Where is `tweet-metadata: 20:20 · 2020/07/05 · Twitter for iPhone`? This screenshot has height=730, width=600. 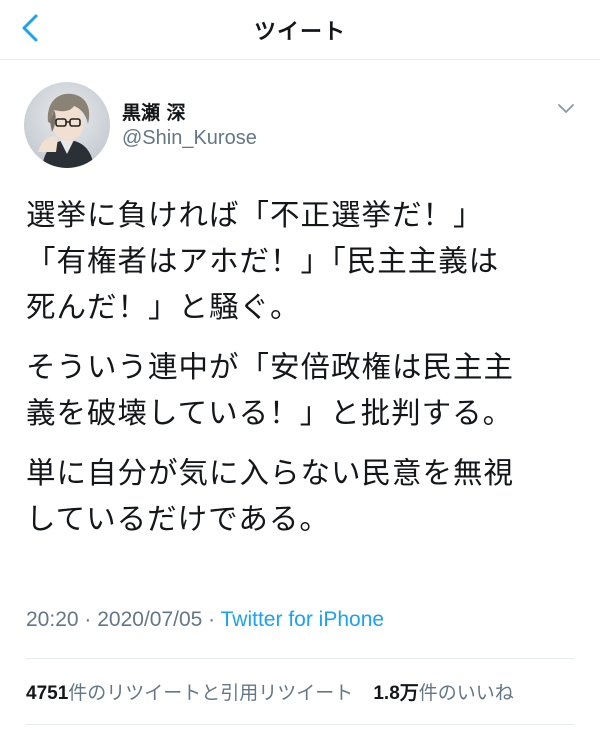
tweet-metadata: 20:20 · 2020/07/05 · Twitter for iPhone is located at coordinates (205, 620).